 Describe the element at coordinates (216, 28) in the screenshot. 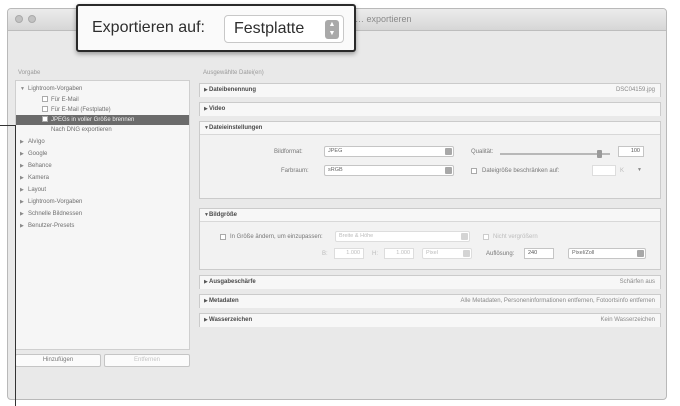

I see `export-destination-callout: Exportieren auf: Festplatte ▲ ▼` at that location.